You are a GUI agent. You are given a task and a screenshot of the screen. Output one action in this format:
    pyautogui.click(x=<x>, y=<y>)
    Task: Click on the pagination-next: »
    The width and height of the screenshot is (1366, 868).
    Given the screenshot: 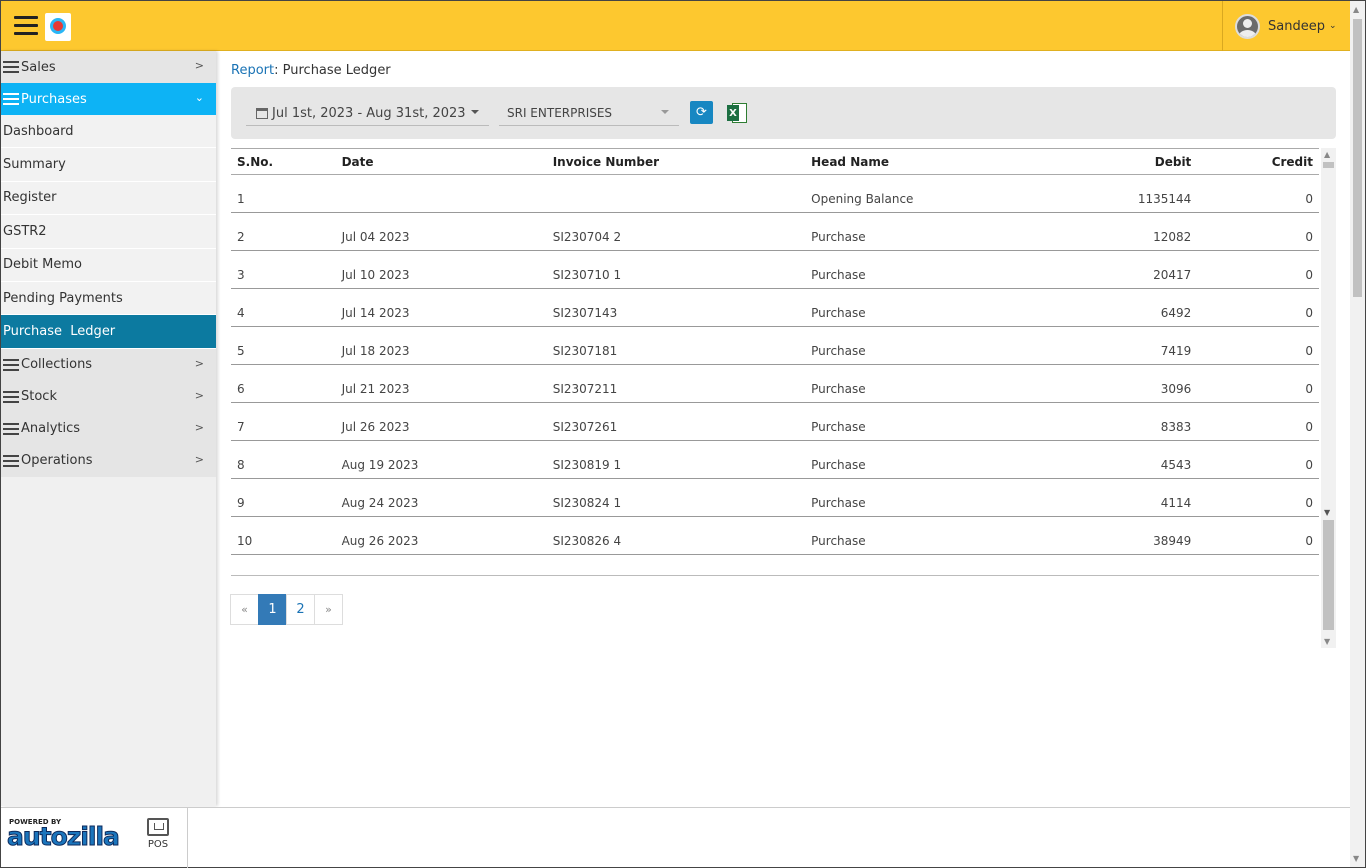 What is the action you would take?
    pyautogui.click(x=328, y=609)
    